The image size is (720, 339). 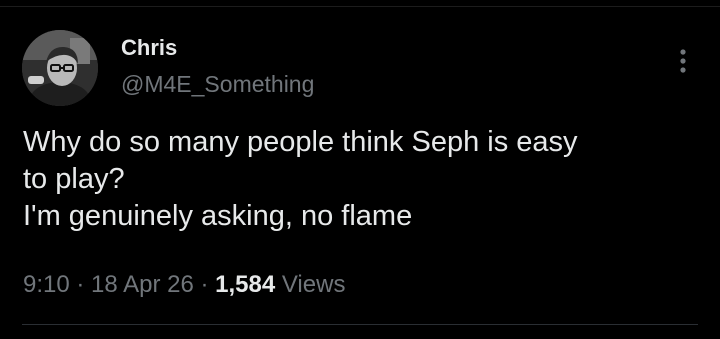 What do you see at coordinates (217, 84) in the screenshot?
I see `user-handle: @M4E_Something` at bounding box center [217, 84].